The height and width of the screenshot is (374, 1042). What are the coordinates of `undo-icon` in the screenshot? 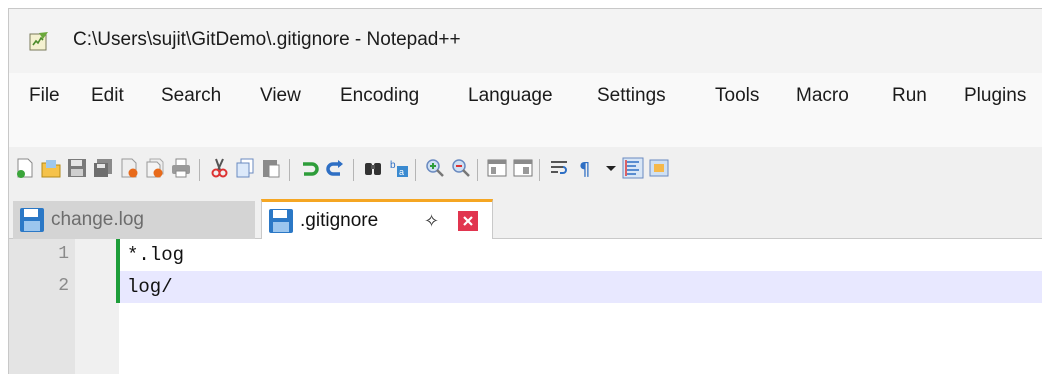 It's located at (309, 168).